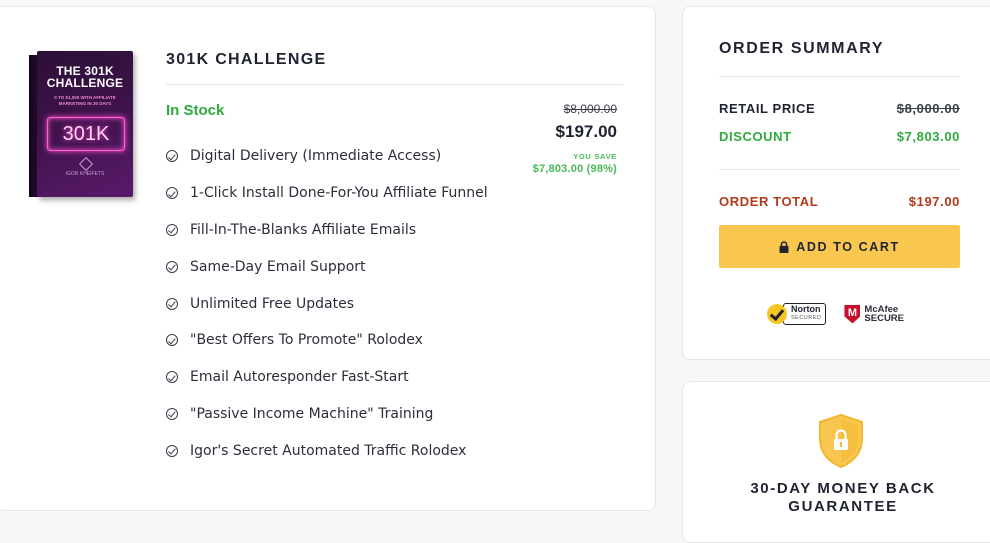 This screenshot has height=543, width=990. I want to click on feature-text: Email Autoresponder Fast-Start, so click(299, 377).